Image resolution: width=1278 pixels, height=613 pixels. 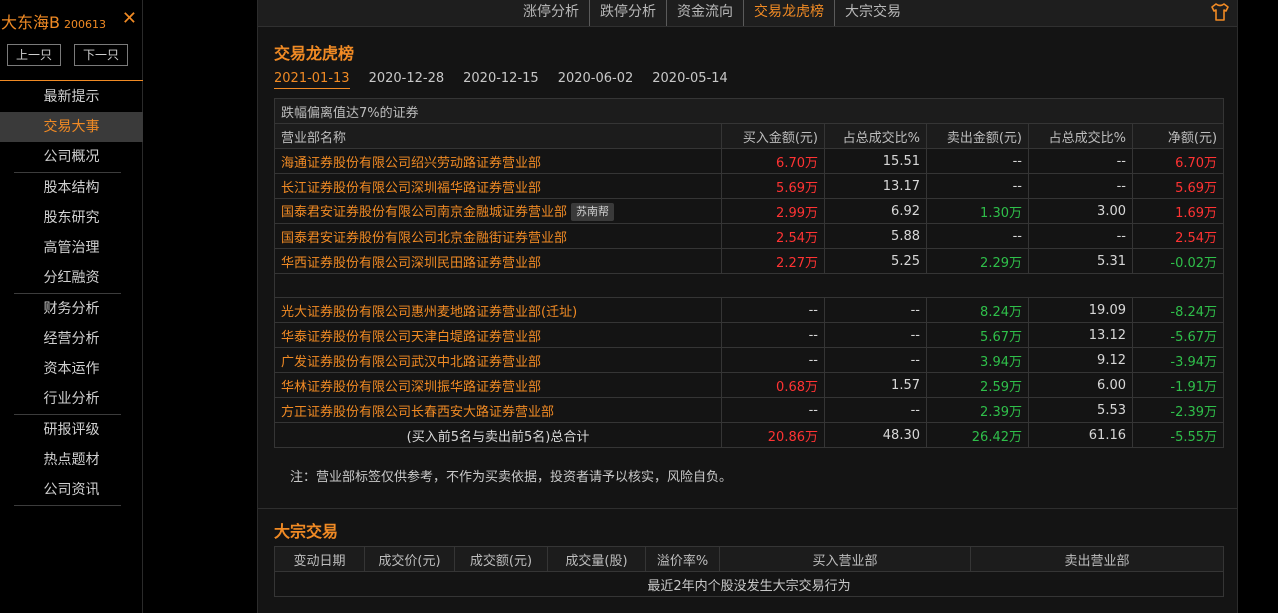 What do you see at coordinates (749, 410) in the screenshot?
I see `table-row: 方正证券股份有限公司长春西安大路证券营业部 -- -- 2.39万 5.53 -2.39万` at bounding box center [749, 410].